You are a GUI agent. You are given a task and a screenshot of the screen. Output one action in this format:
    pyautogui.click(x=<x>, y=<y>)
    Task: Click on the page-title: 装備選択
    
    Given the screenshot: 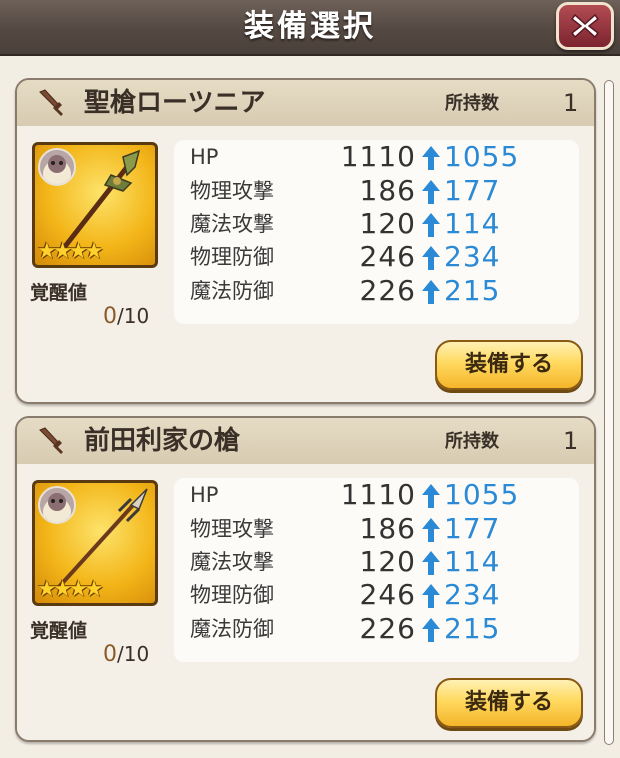 What is the action you would take?
    pyautogui.click(x=310, y=26)
    